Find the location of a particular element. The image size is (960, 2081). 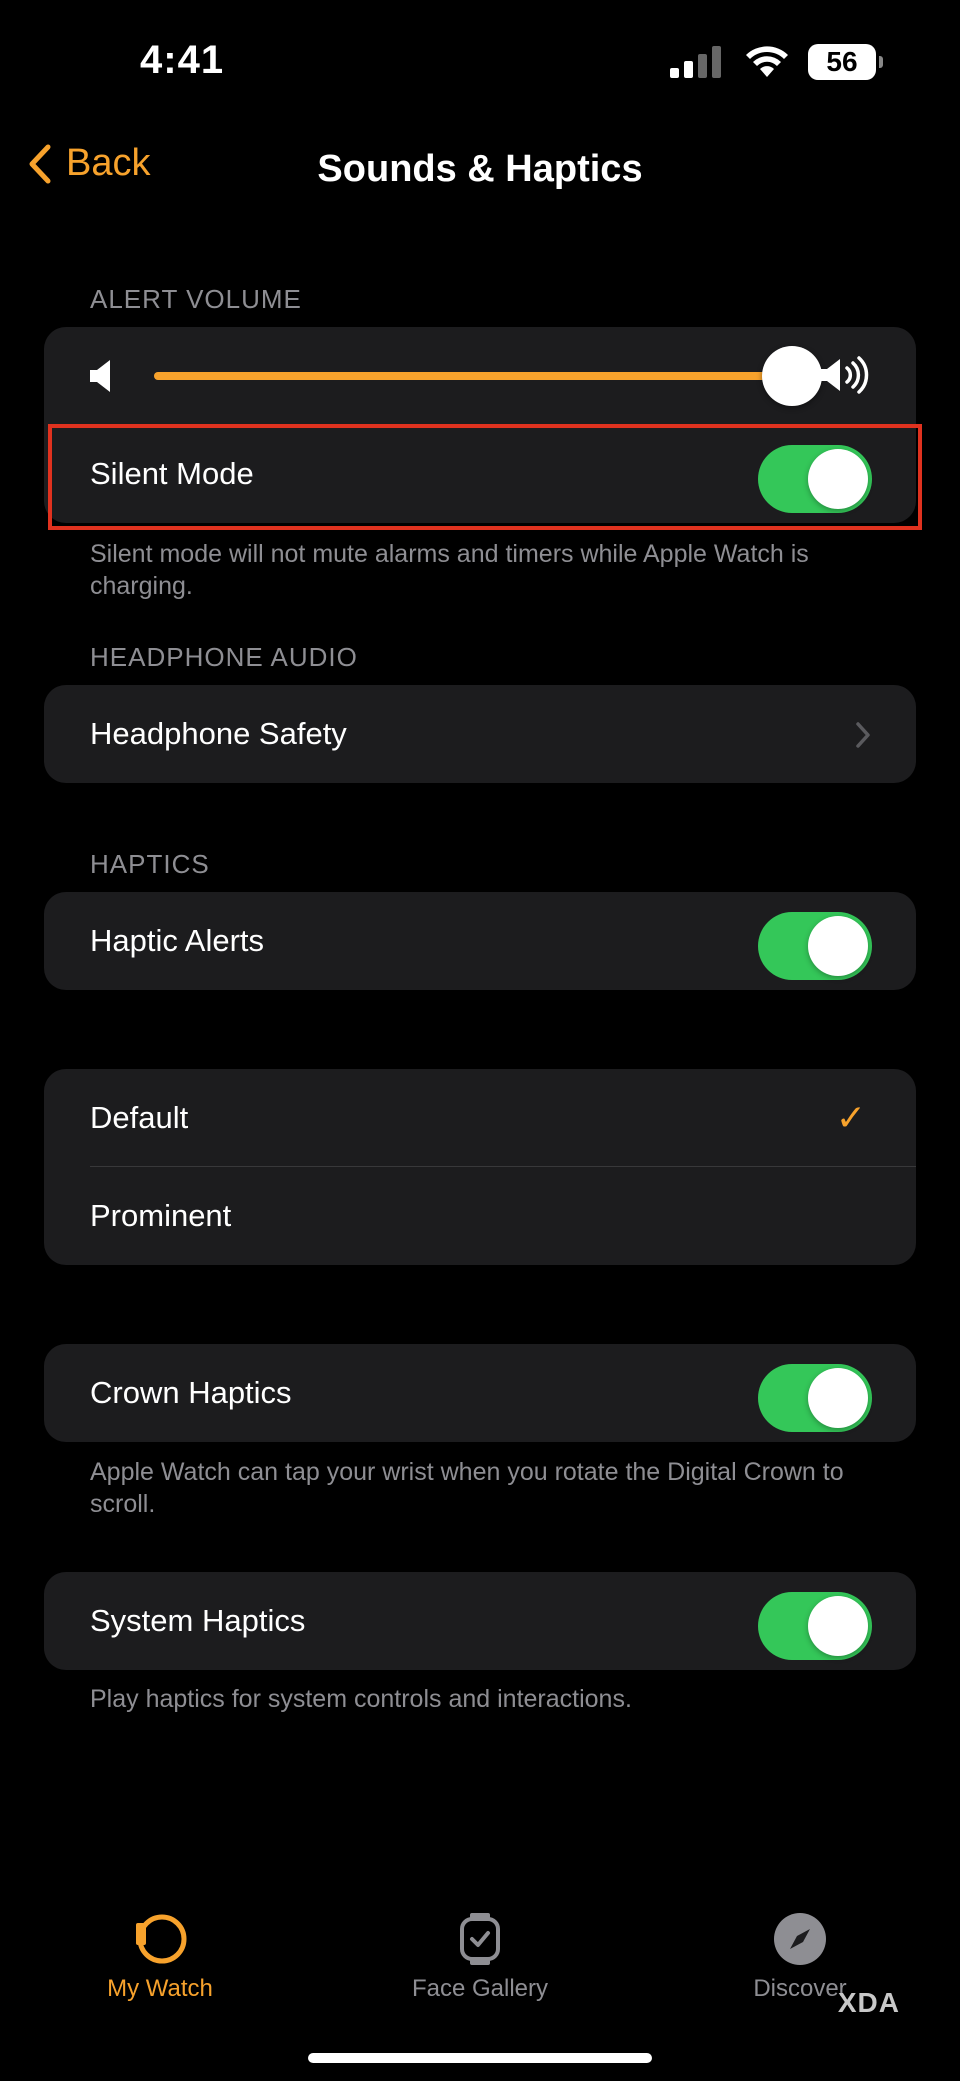

haptic-alerts-row: Haptic Alerts is located at coordinates (480, 941).